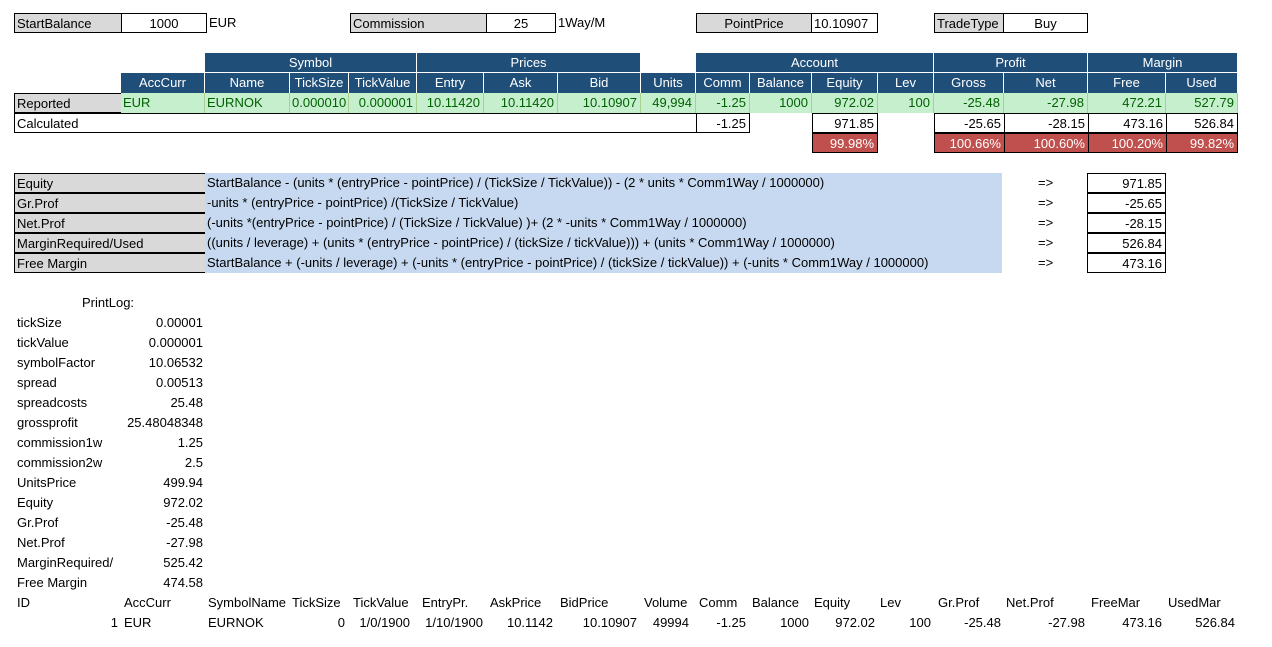 This screenshot has width=1272, height=647. What do you see at coordinates (668, 103) in the screenshot?
I see `reported-units: 49,994` at bounding box center [668, 103].